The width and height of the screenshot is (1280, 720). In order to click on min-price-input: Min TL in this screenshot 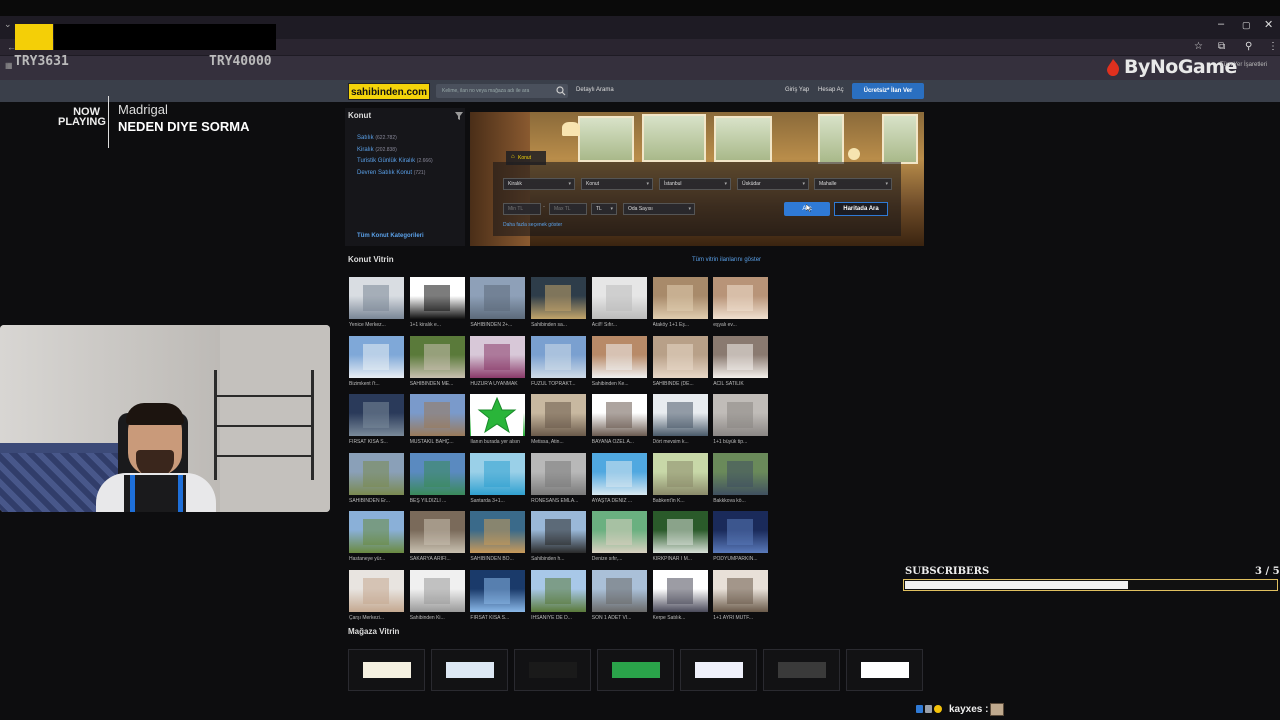, I will do `click(522, 209)`.